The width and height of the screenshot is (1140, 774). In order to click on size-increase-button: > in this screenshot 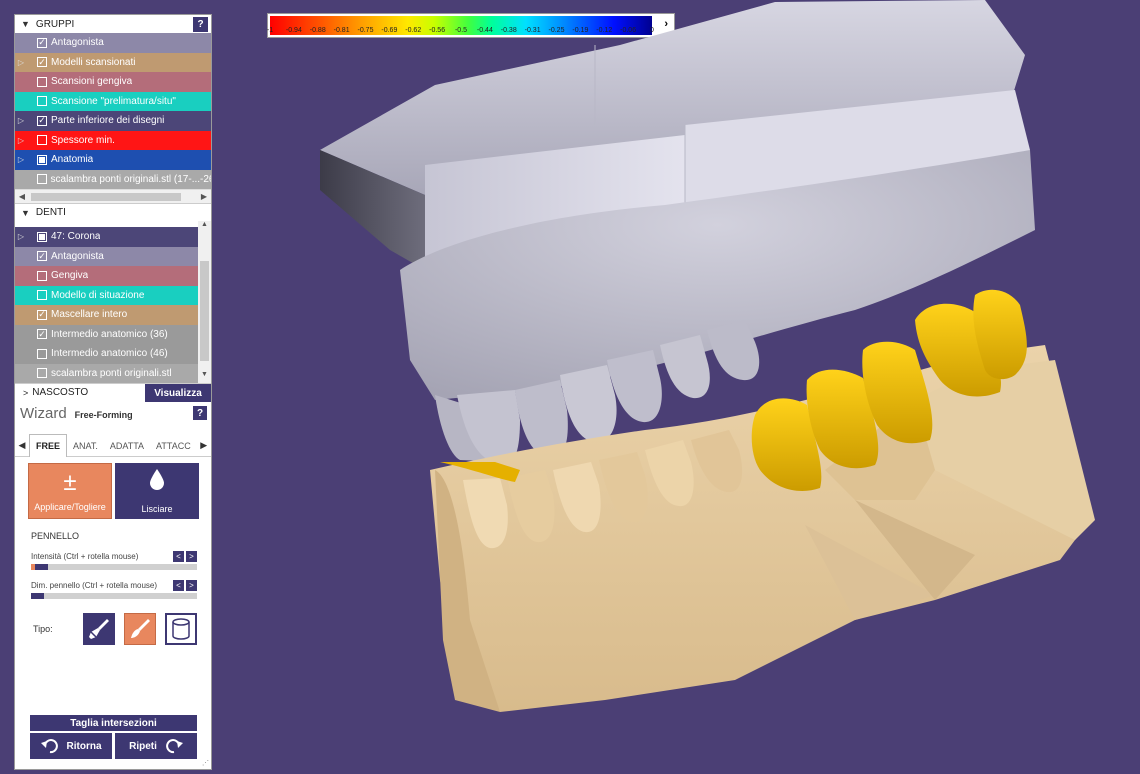, I will do `click(191, 585)`.